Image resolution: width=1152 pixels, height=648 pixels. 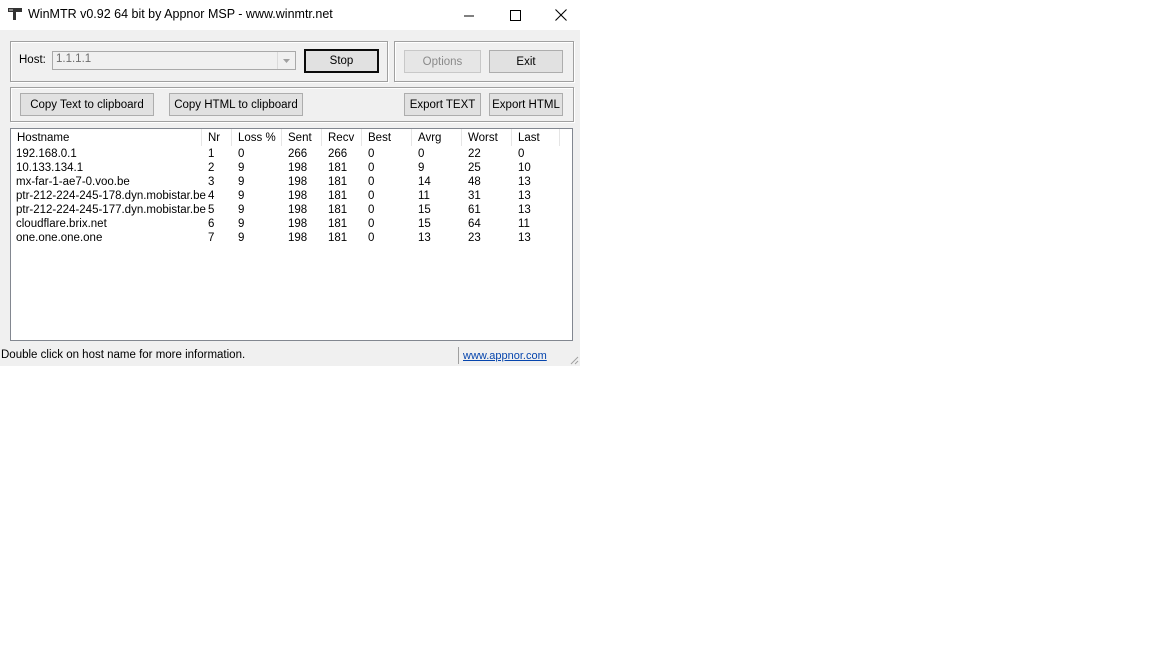 I want to click on cell-avrg: 15, so click(x=424, y=224).